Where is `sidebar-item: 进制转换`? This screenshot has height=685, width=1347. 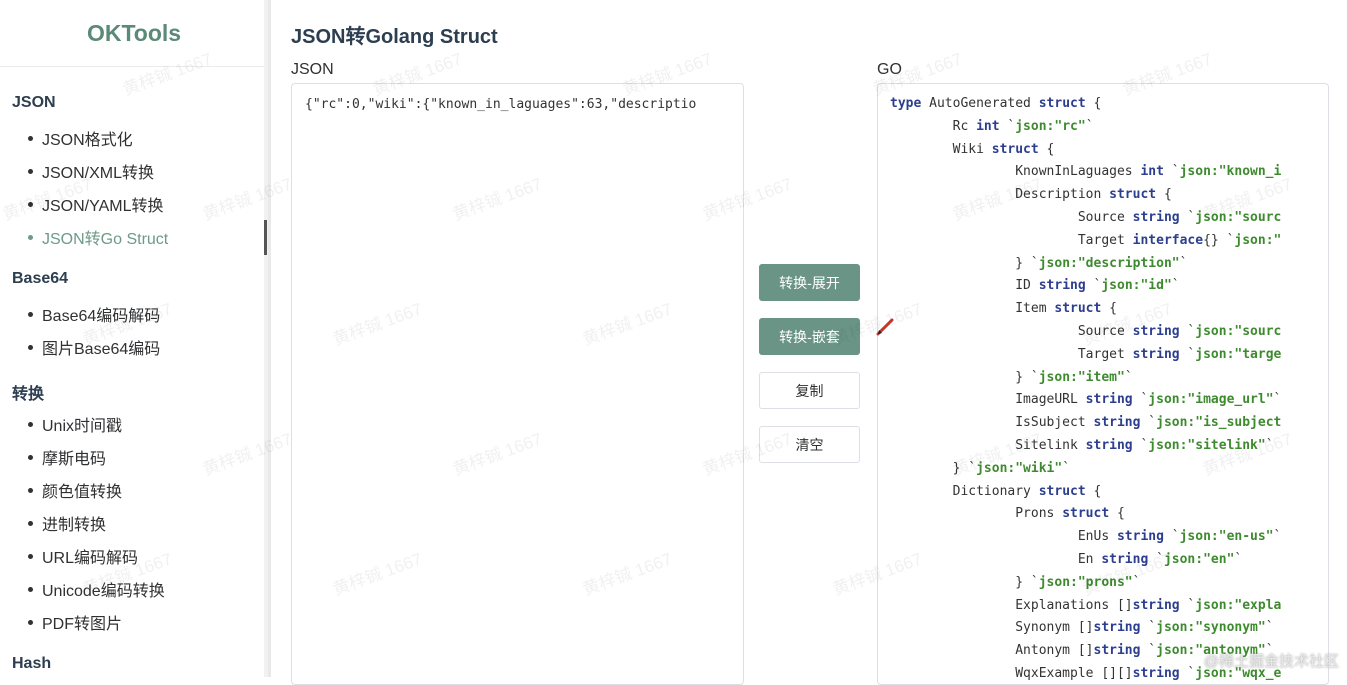 sidebar-item: 进制转换 is located at coordinates (67, 523).